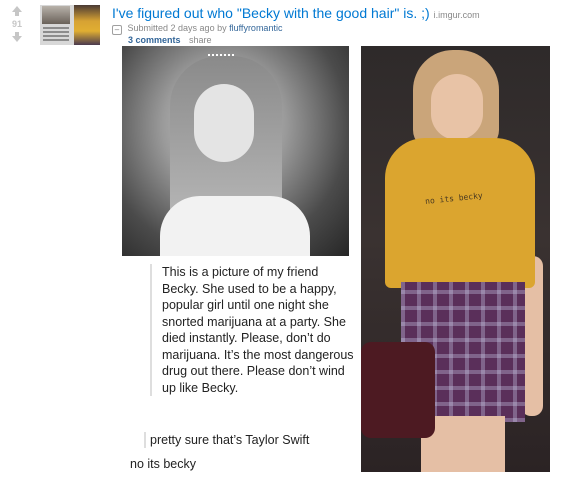 The image size is (572, 485). I want to click on score: 91, so click(16, 24).